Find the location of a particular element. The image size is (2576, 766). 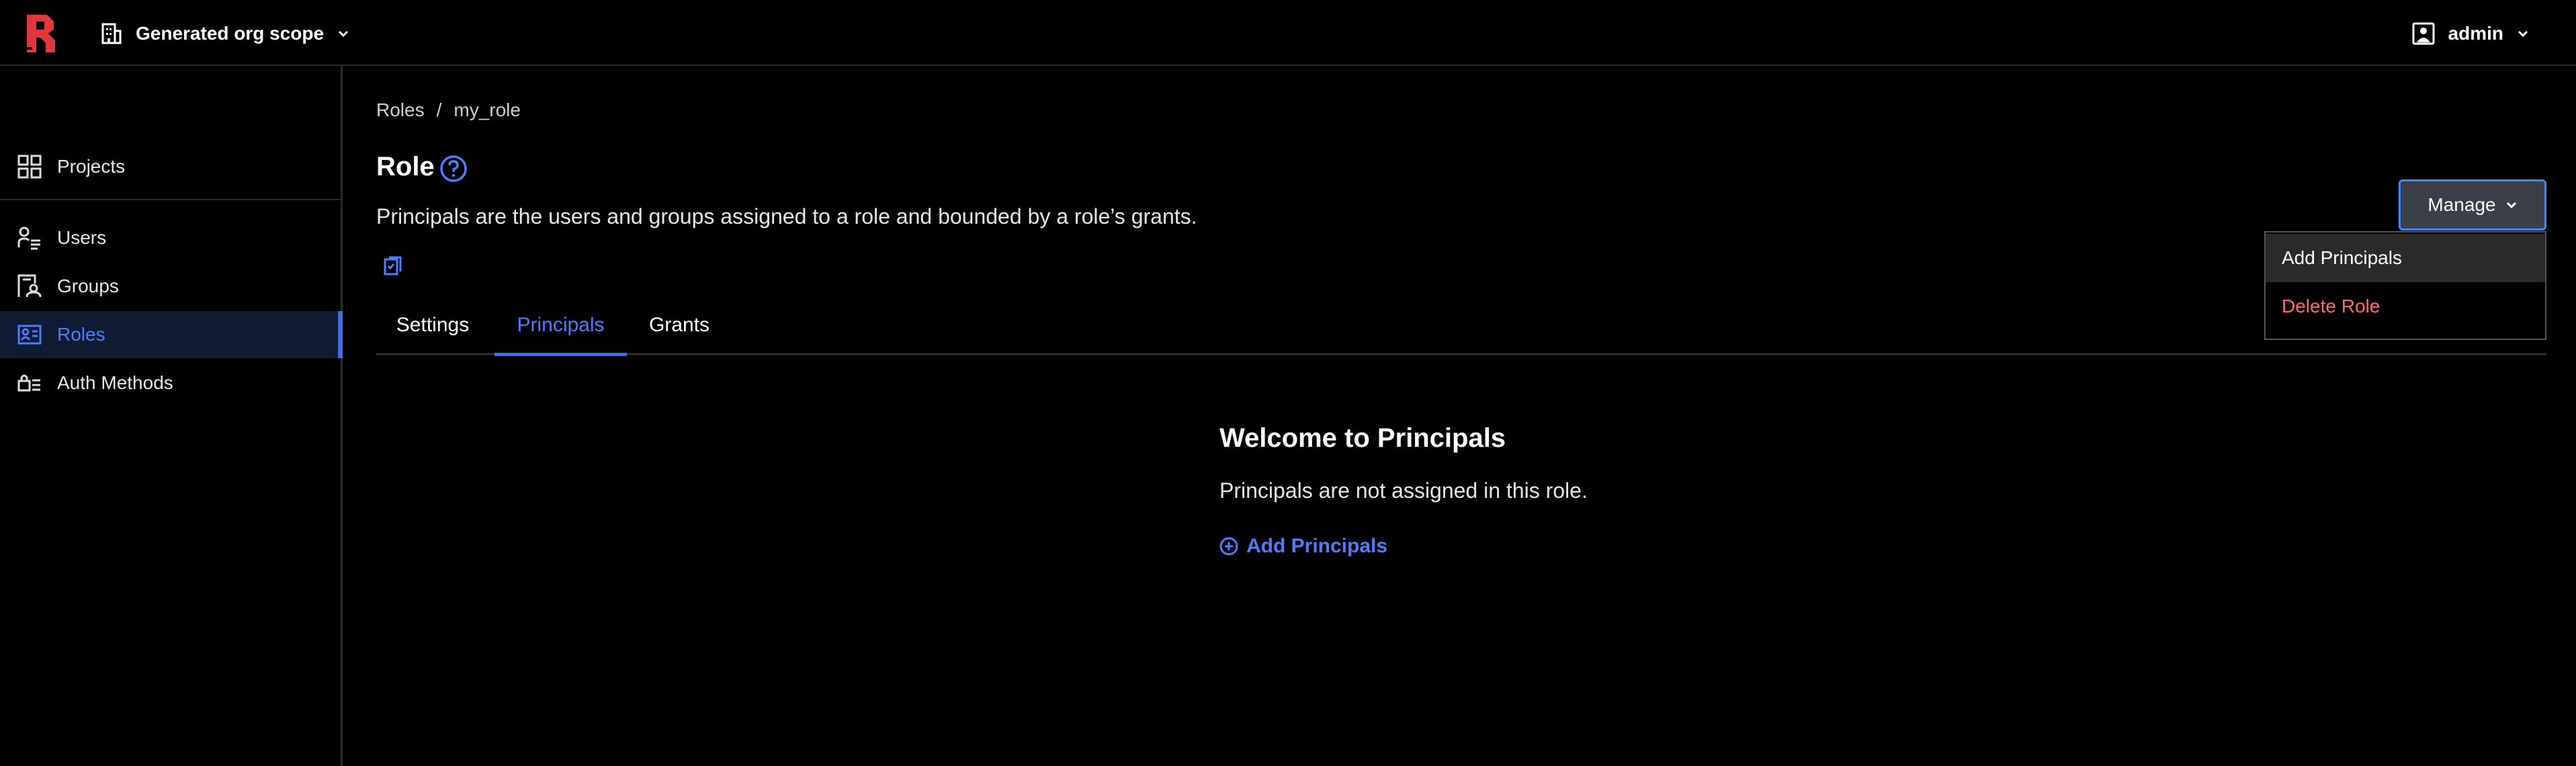

breadcrumb-current: my_role is located at coordinates (487, 109).